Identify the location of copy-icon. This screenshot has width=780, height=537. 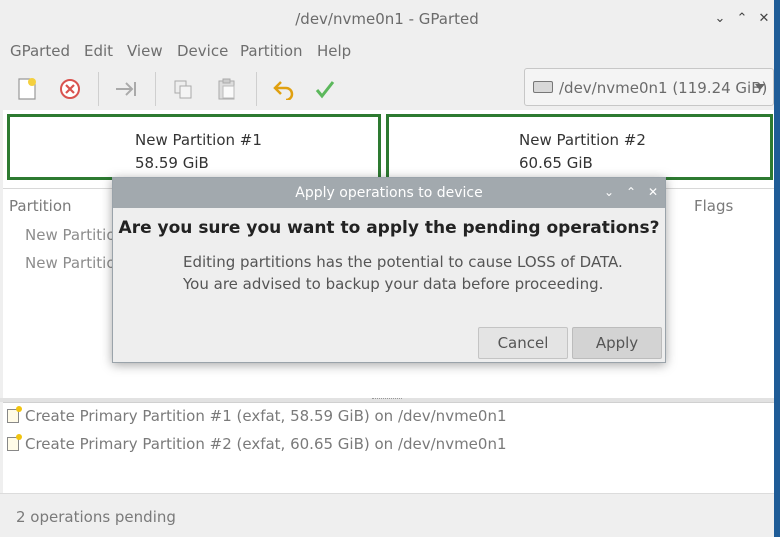
(183, 89).